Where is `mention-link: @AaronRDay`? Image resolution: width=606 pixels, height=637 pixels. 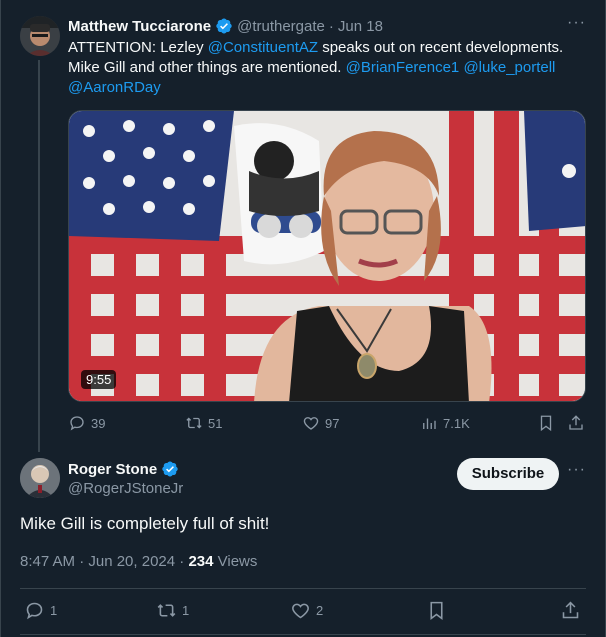
mention-link: @AaronRDay is located at coordinates (114, 87).